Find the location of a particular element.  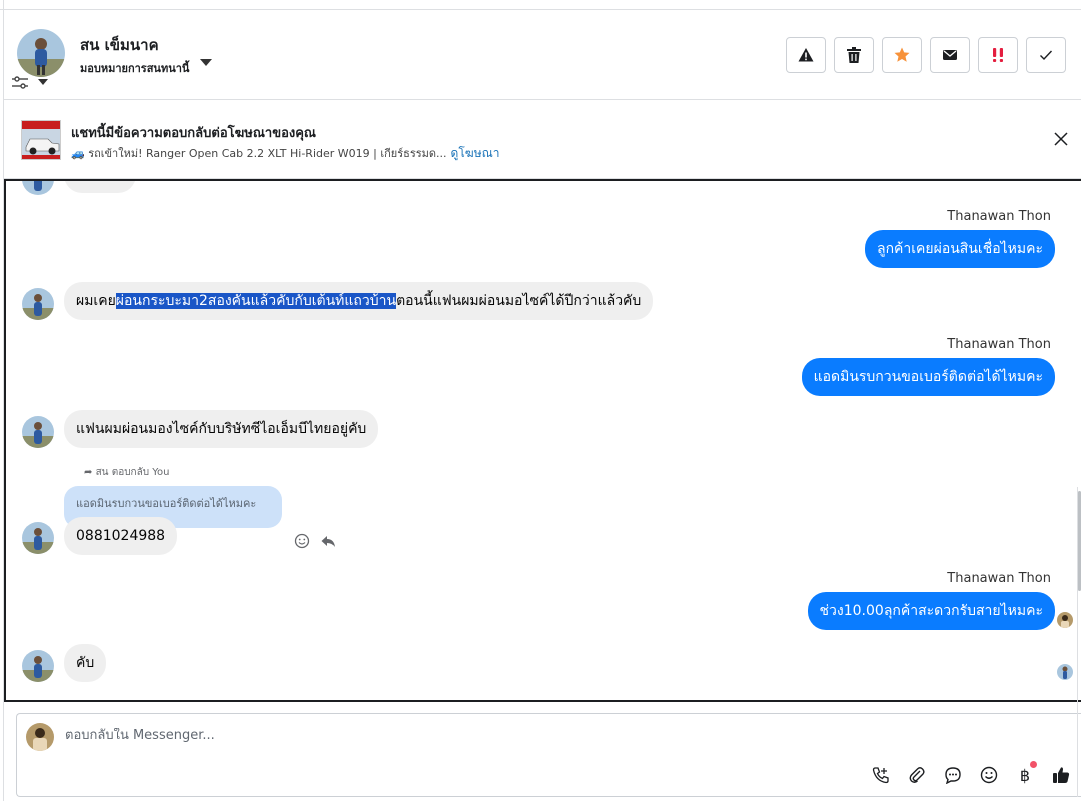

phone-add-icon is located at coordinates (881, 775).